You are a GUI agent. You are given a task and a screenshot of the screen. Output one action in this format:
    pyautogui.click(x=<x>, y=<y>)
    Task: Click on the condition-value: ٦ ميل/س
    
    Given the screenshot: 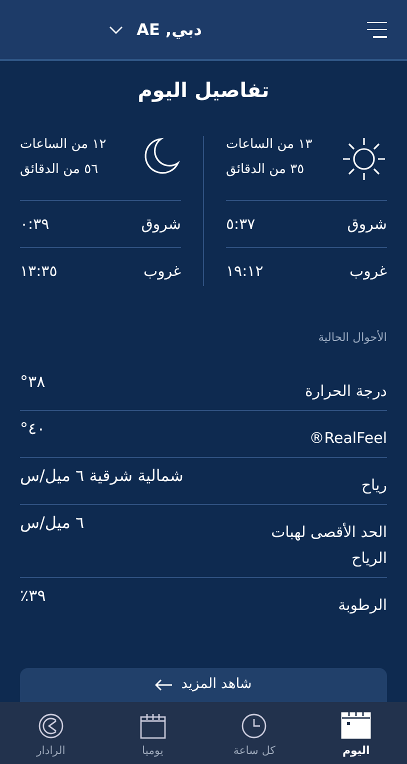 What is the action you would take?
    pyautogui.click(x=52, y=523)
    